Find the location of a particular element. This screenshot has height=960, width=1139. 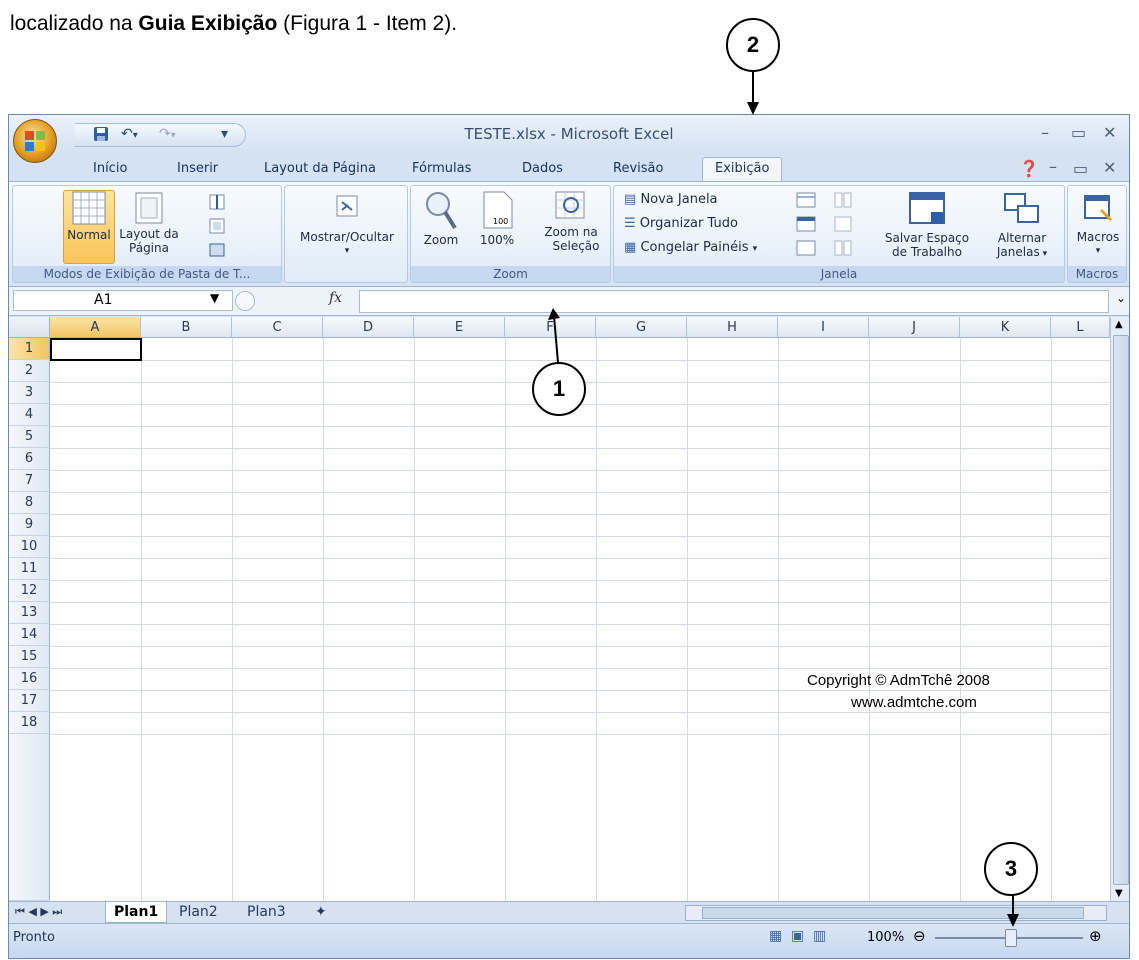

zoom-selection-button: Zoom na Seleção is located at coordinates (571, 221).